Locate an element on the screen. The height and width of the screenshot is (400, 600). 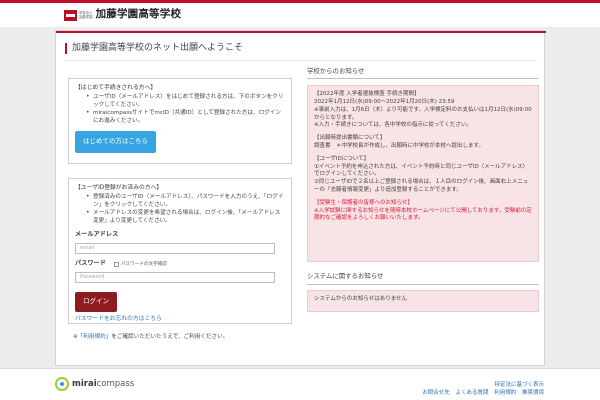
show-password-checkbox is located at coordinates (116, 265).